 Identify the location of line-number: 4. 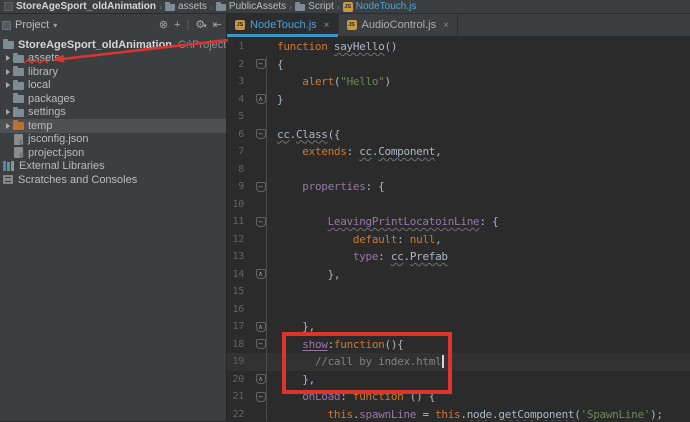
(235, 100).